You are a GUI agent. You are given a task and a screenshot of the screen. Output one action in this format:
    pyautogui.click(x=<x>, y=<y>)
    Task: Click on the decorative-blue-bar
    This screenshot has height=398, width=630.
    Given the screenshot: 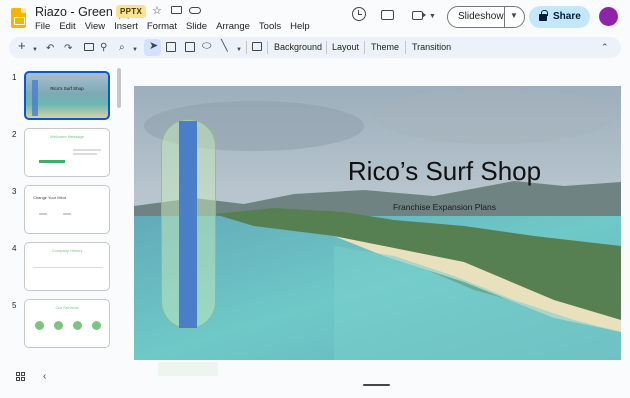 What is the action you would take?
    pyautogui.click(x=188, y=224)
    